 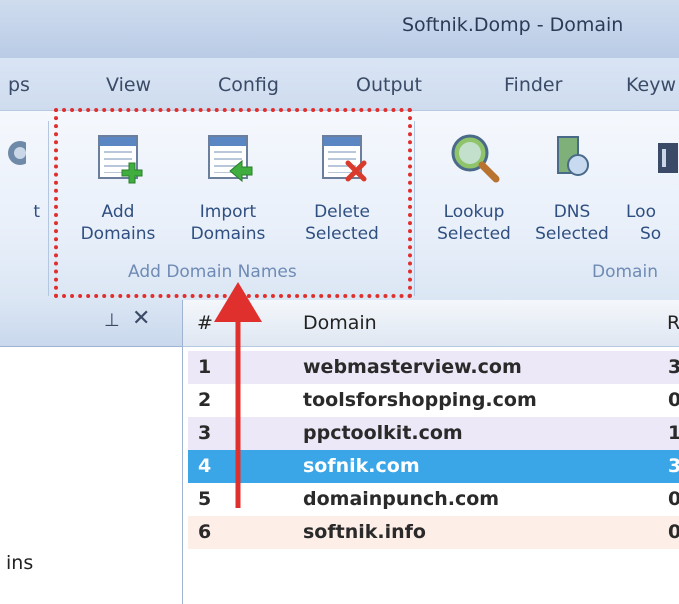 I want to click on annotation-arrow, so click(x=238, y=395).